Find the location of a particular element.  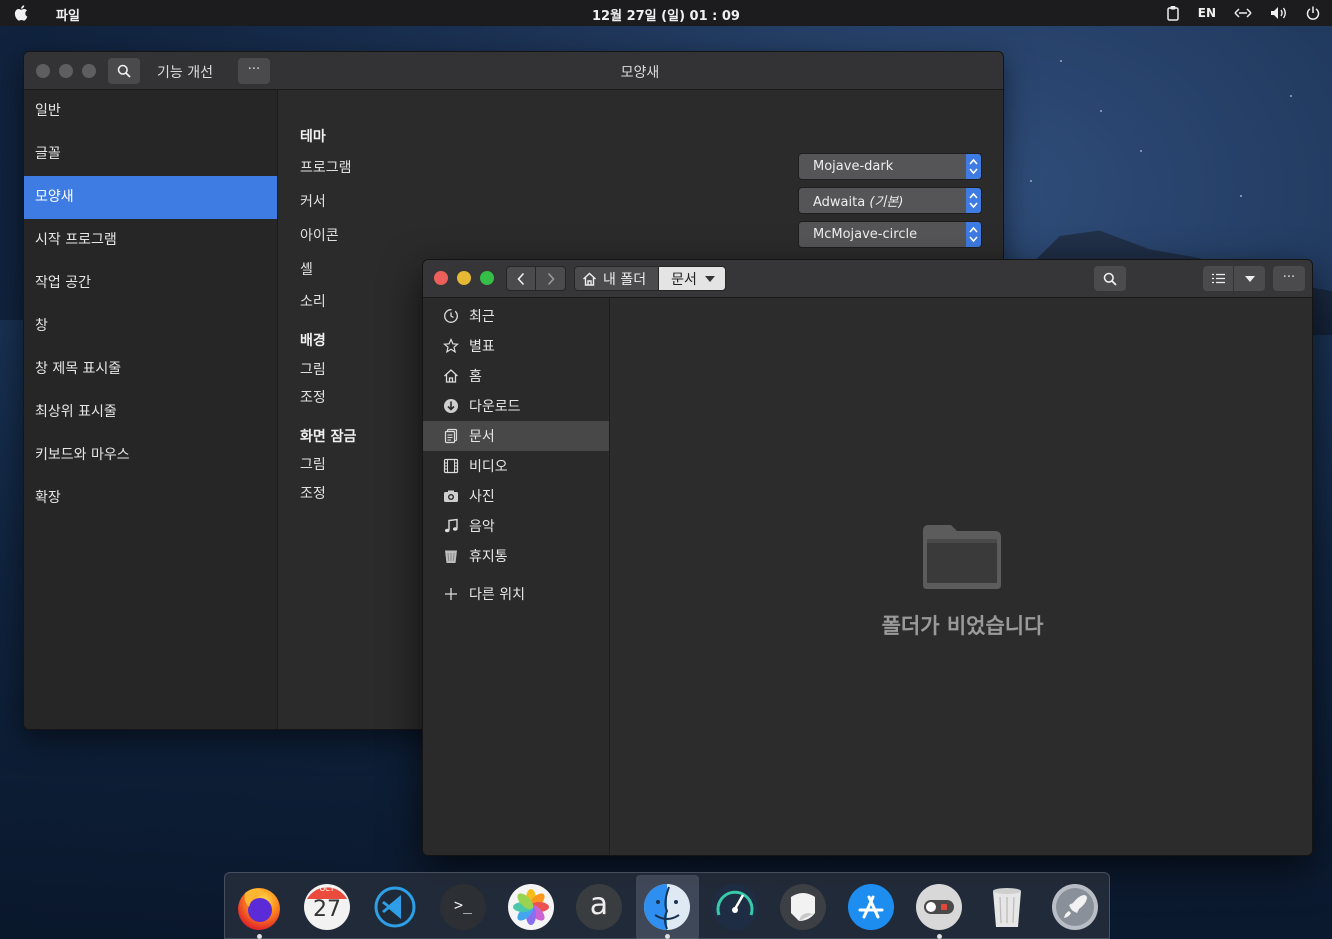

dock-finder is located at coordinates (667, 907).